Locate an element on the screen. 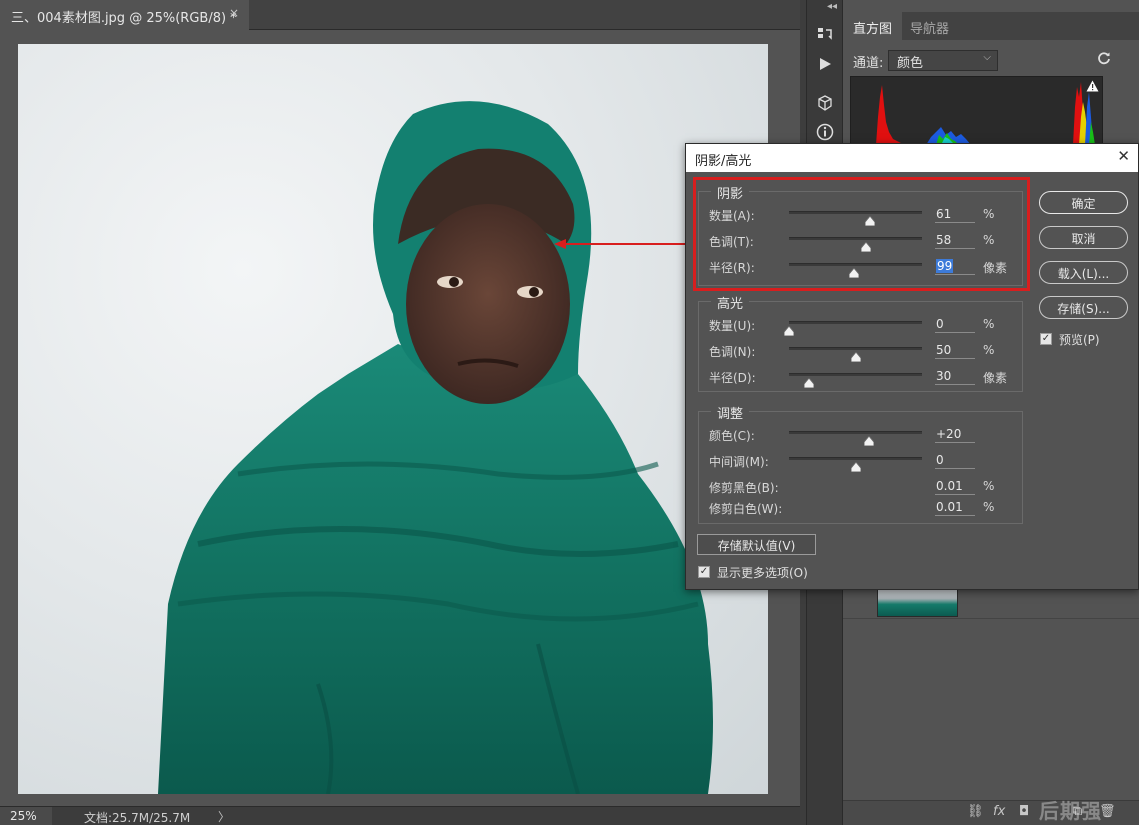  history-icon is located at coordinates (825, 35).